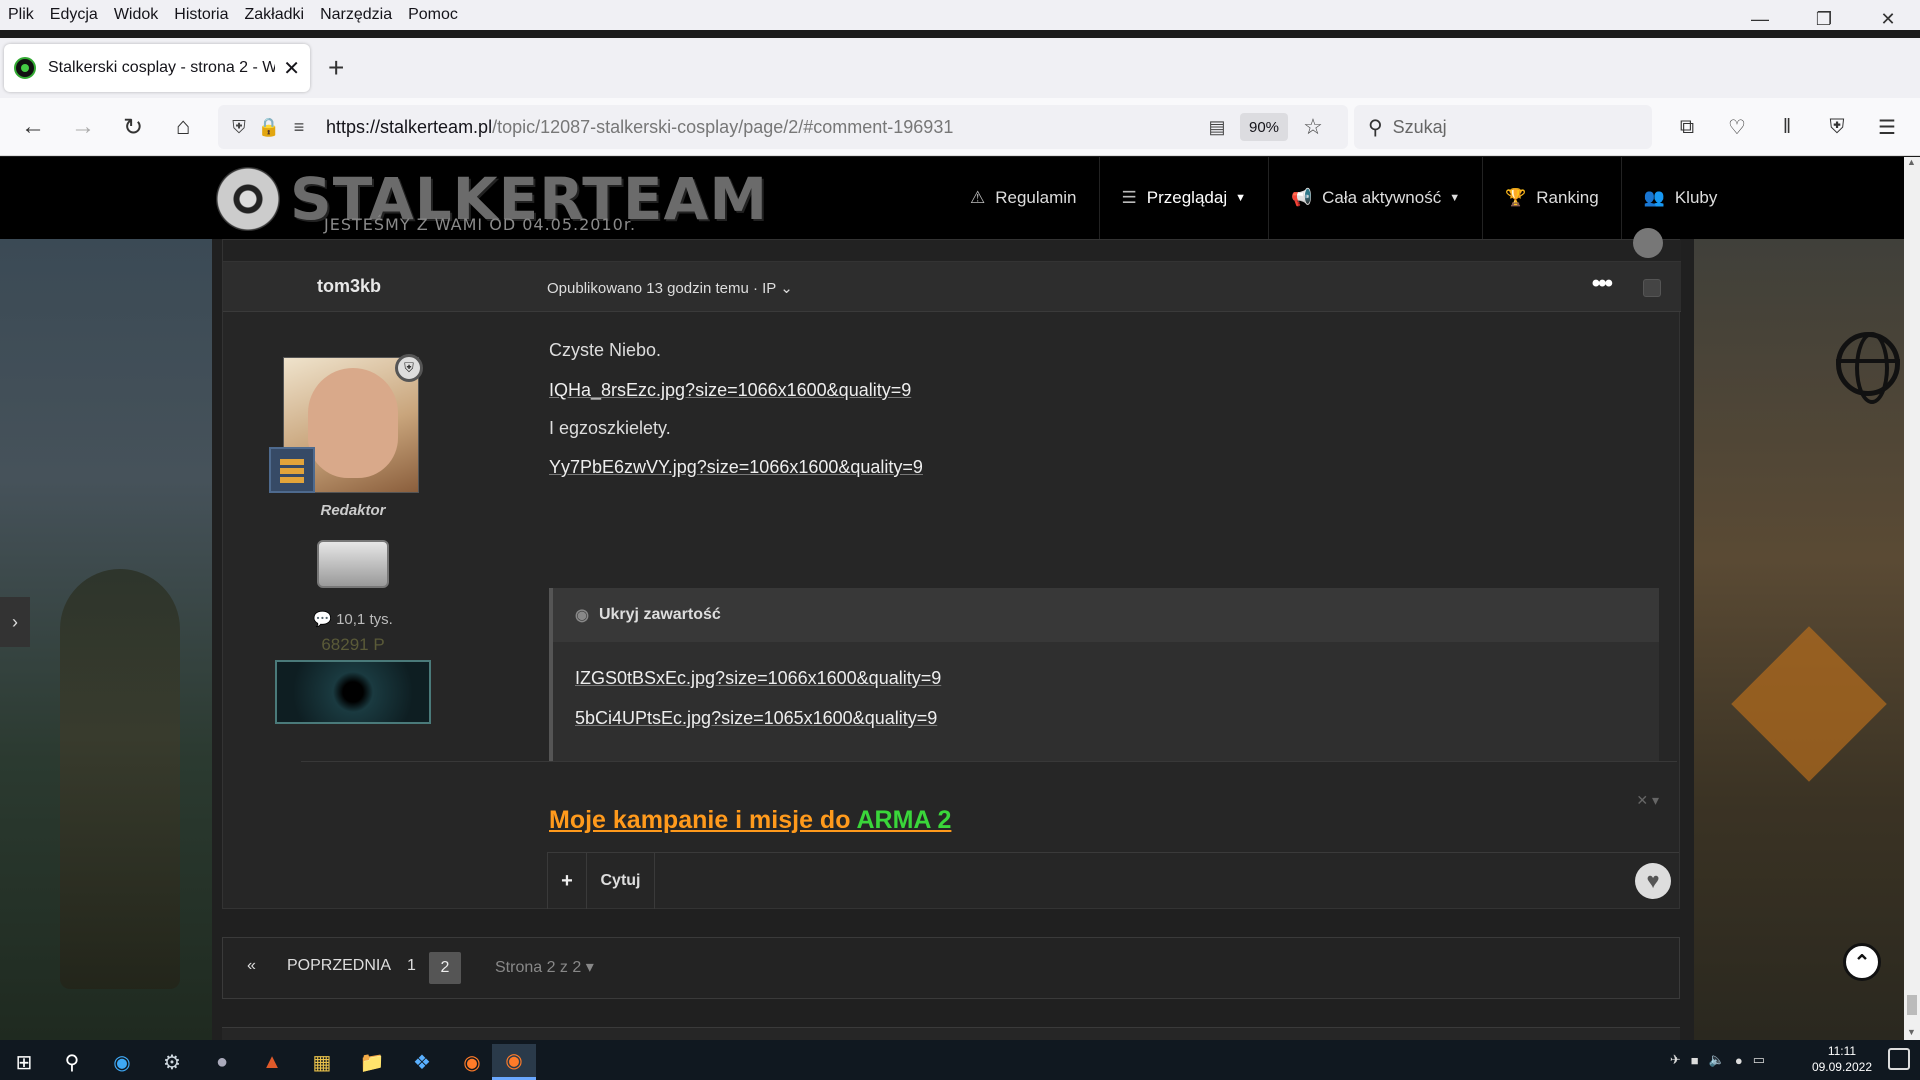 The width and height of the screenshot is (1920, 1080). Describe the element at coordinates (1887, 127) in the screenshot. I see `hamburger-menu-icon: ☰` at that location.